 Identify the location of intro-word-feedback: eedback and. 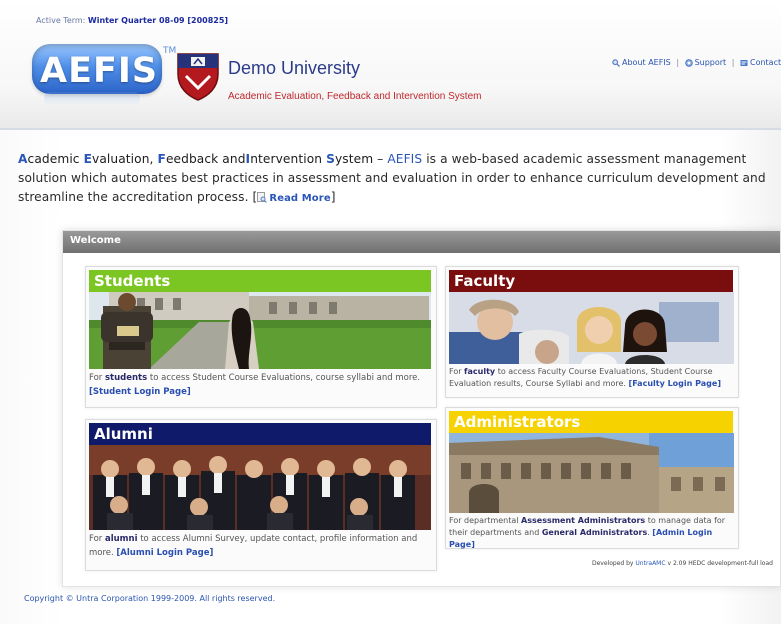
(205, 159).